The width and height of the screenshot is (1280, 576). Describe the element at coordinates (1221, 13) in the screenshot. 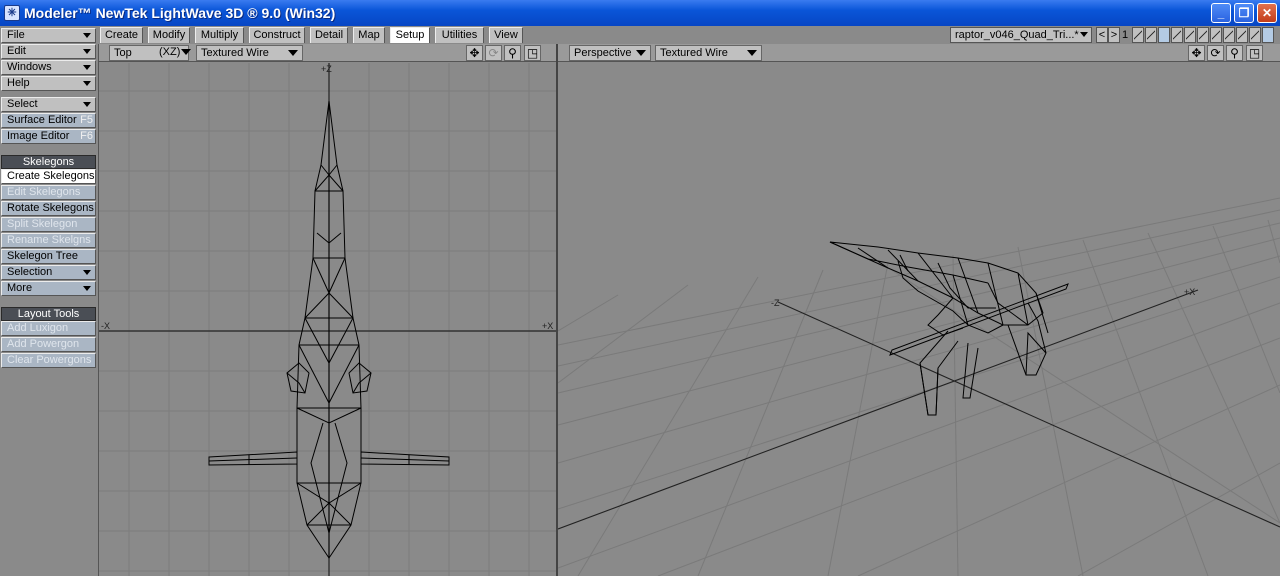

I see `minimize-button: _` at that location.